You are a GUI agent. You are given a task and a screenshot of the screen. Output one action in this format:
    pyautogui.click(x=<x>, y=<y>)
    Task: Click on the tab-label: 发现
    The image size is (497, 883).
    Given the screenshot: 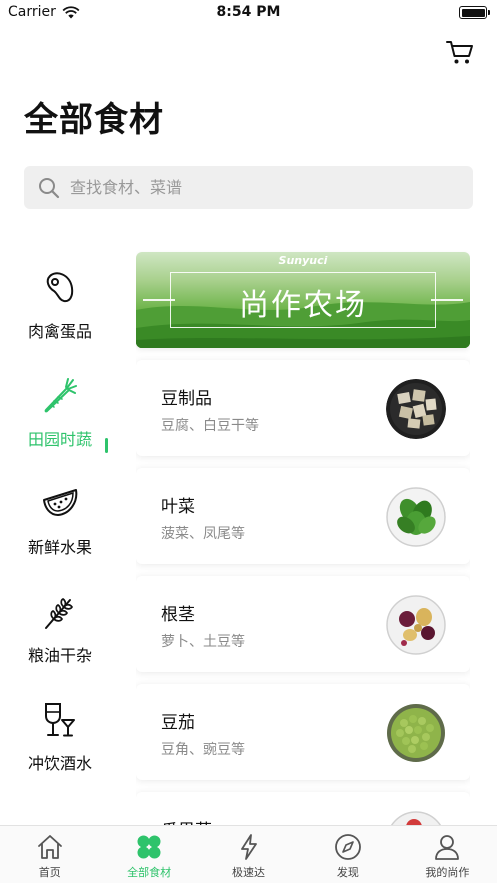 What is the action you would take?
    pyautogui.click(x=347, y=872)
    